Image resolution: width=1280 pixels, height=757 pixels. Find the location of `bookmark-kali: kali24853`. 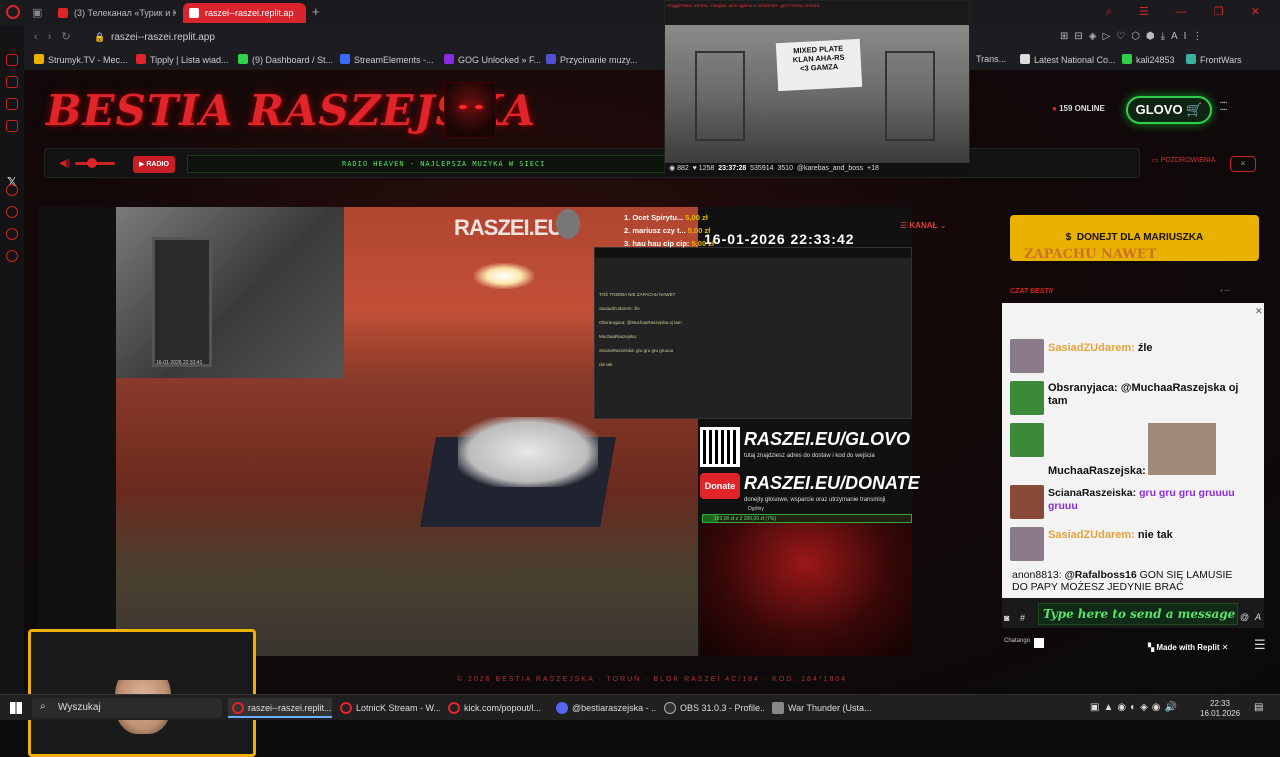

bookmark-kali: kali24853 is located at coordinates (1148, 59).